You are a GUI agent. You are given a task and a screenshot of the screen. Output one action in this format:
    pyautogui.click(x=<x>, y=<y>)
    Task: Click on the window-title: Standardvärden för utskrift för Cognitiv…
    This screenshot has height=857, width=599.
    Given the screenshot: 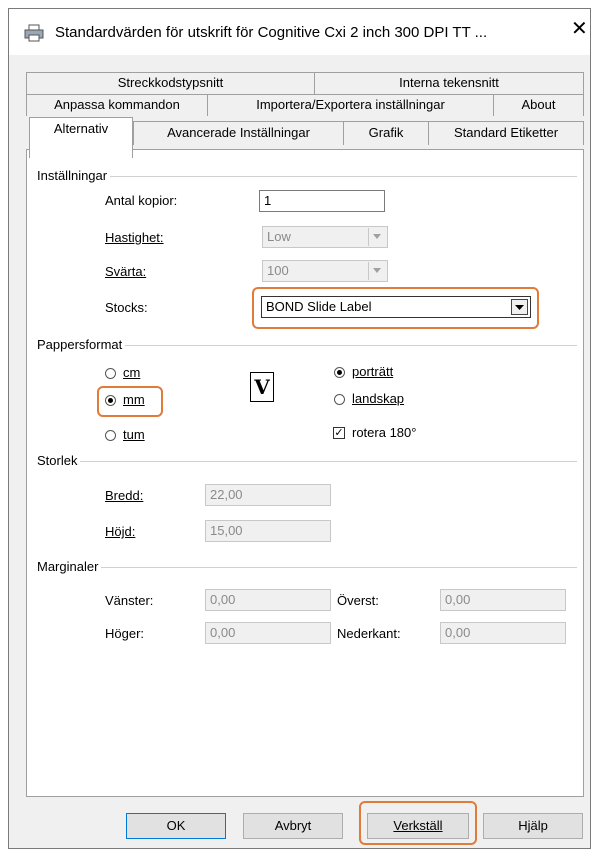 What is the action you would take?
    pyautogui.click(x=271, y=32)
    